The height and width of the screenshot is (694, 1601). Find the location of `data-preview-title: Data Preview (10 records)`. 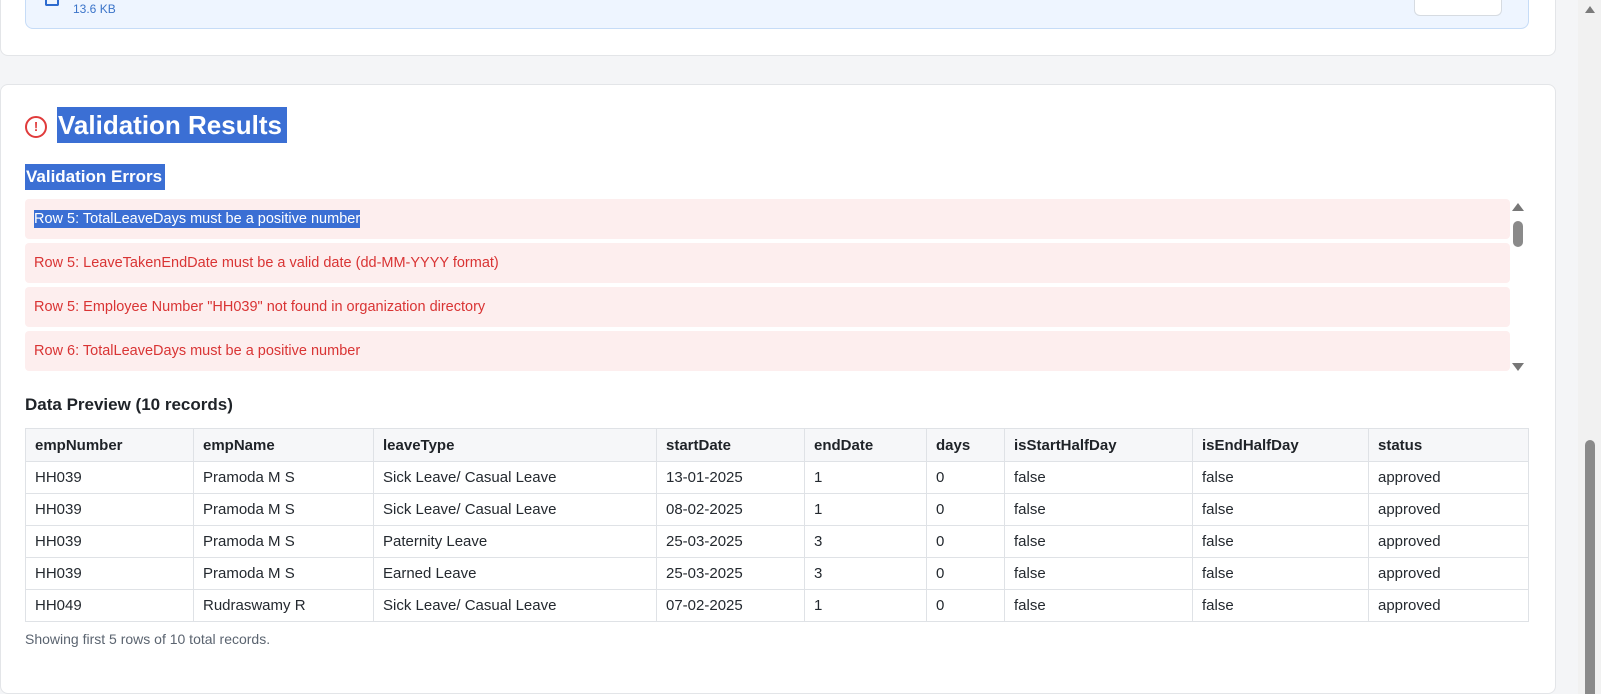

data-preview-title: Data Preview (10 records) is located at coordinates (129, 404).